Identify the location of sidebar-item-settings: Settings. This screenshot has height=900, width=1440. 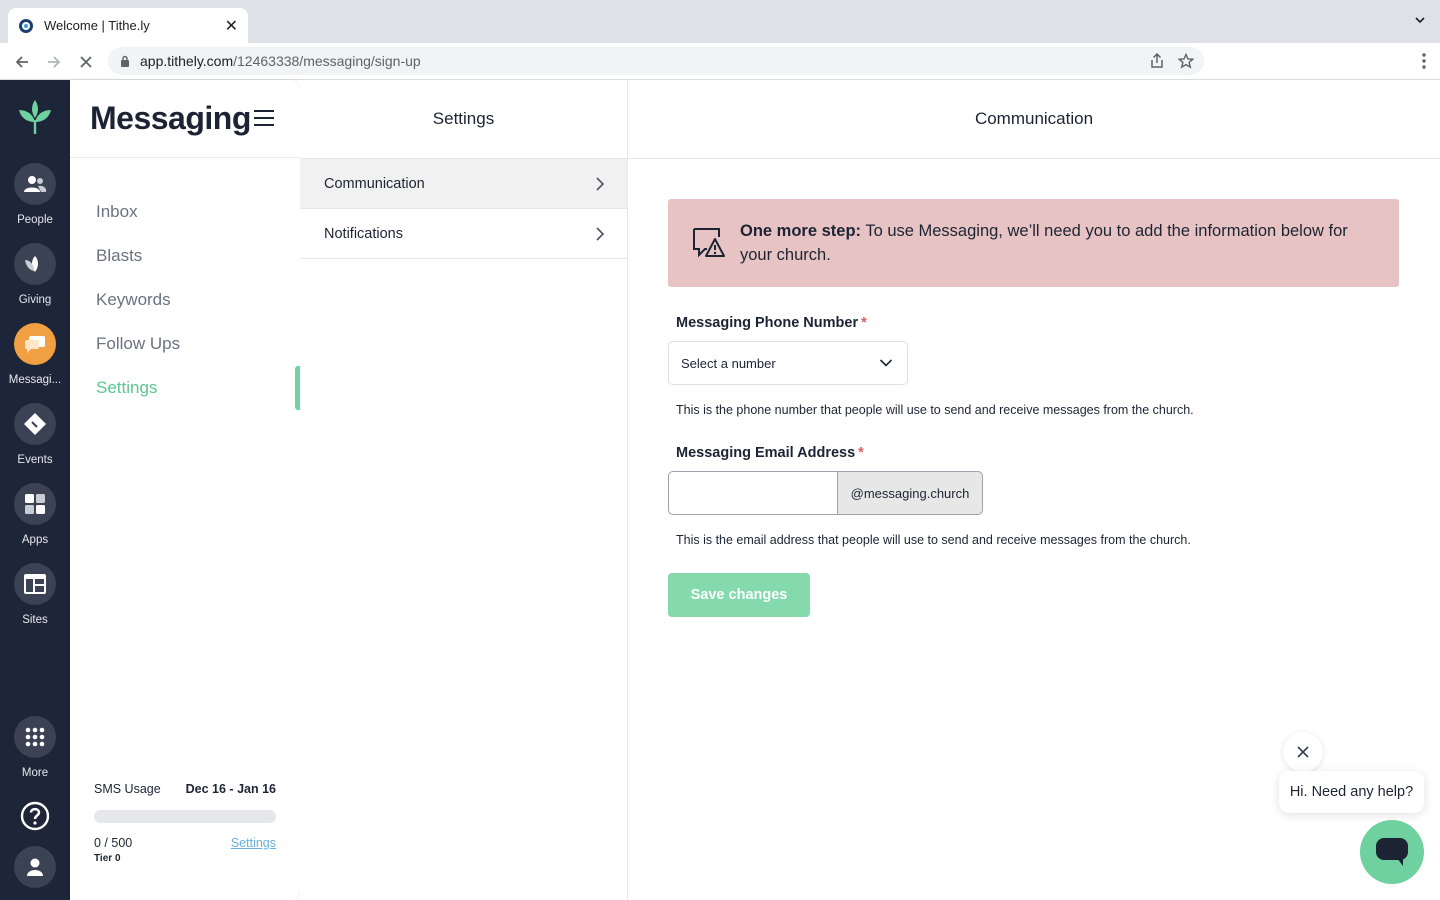
(185, 388).